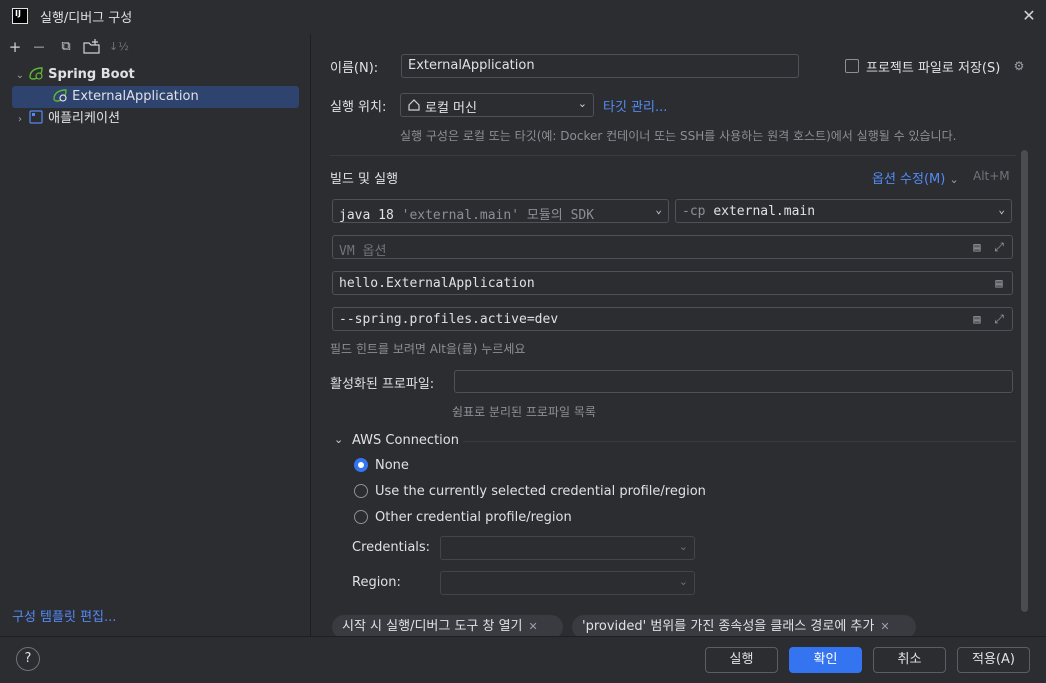  I want to click on aws-connection-title: AWS Connection, so click(405, 440).